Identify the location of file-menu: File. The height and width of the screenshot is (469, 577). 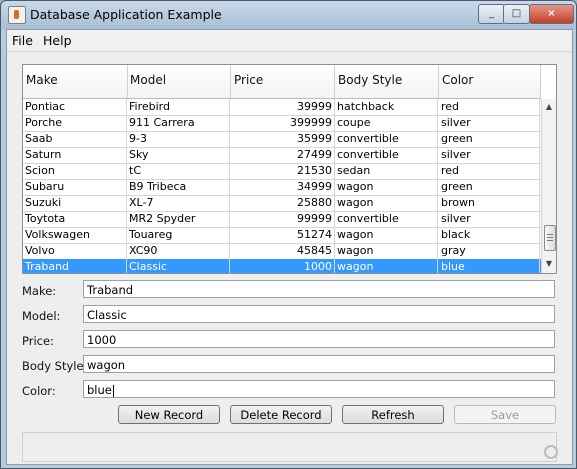
(22, 40).